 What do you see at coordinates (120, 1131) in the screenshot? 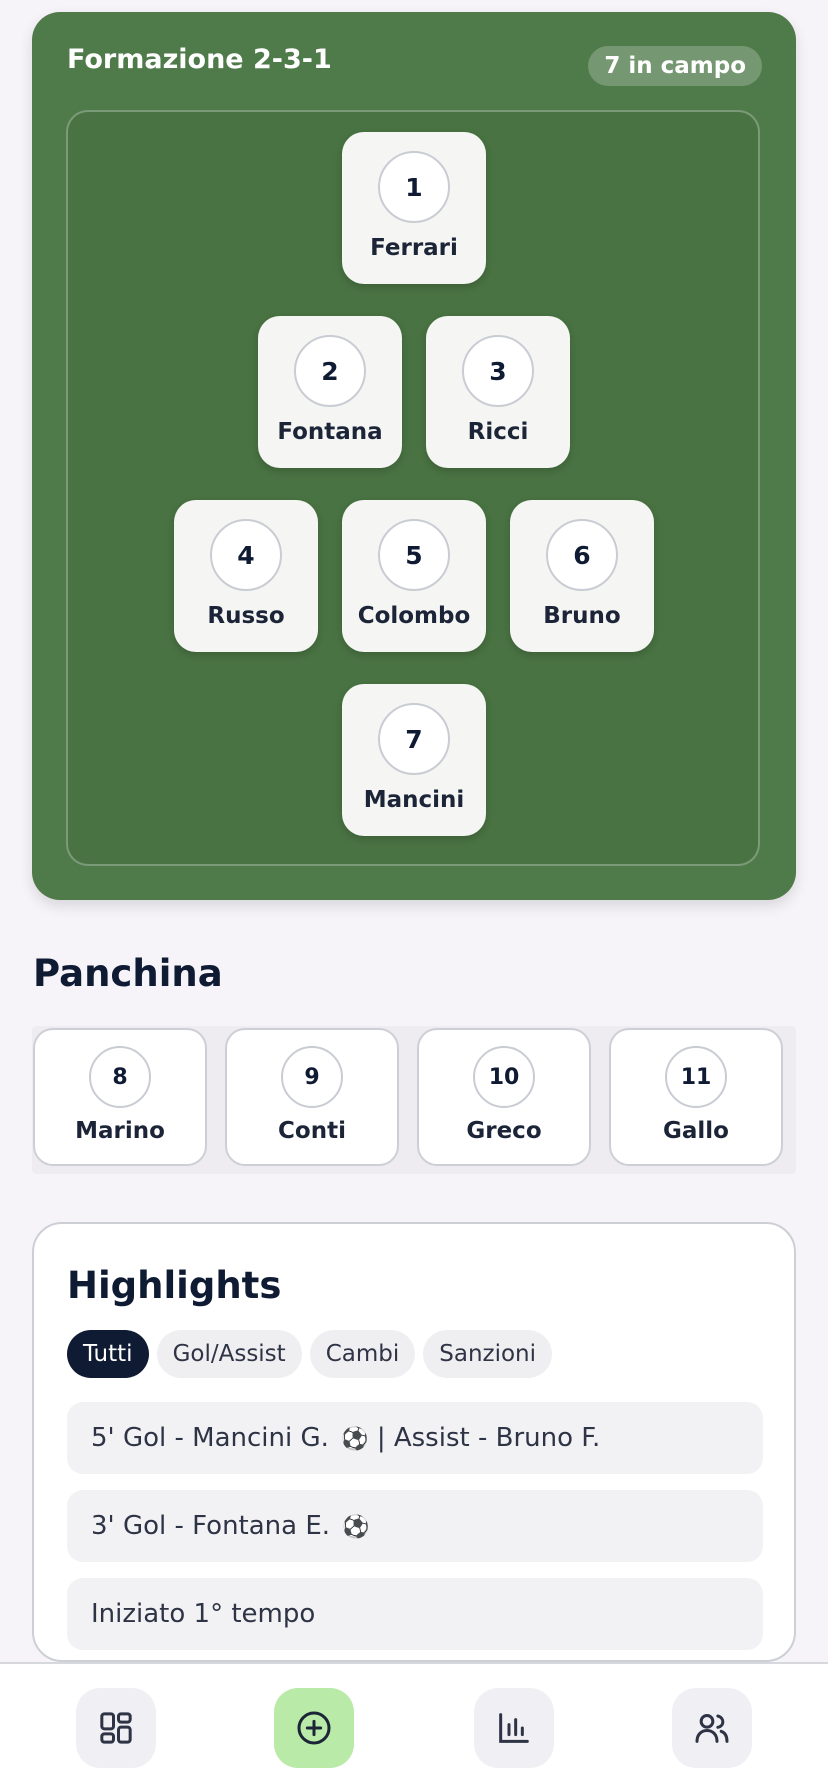
I see `player-name: Marino` at bounding box center [120, 1131].